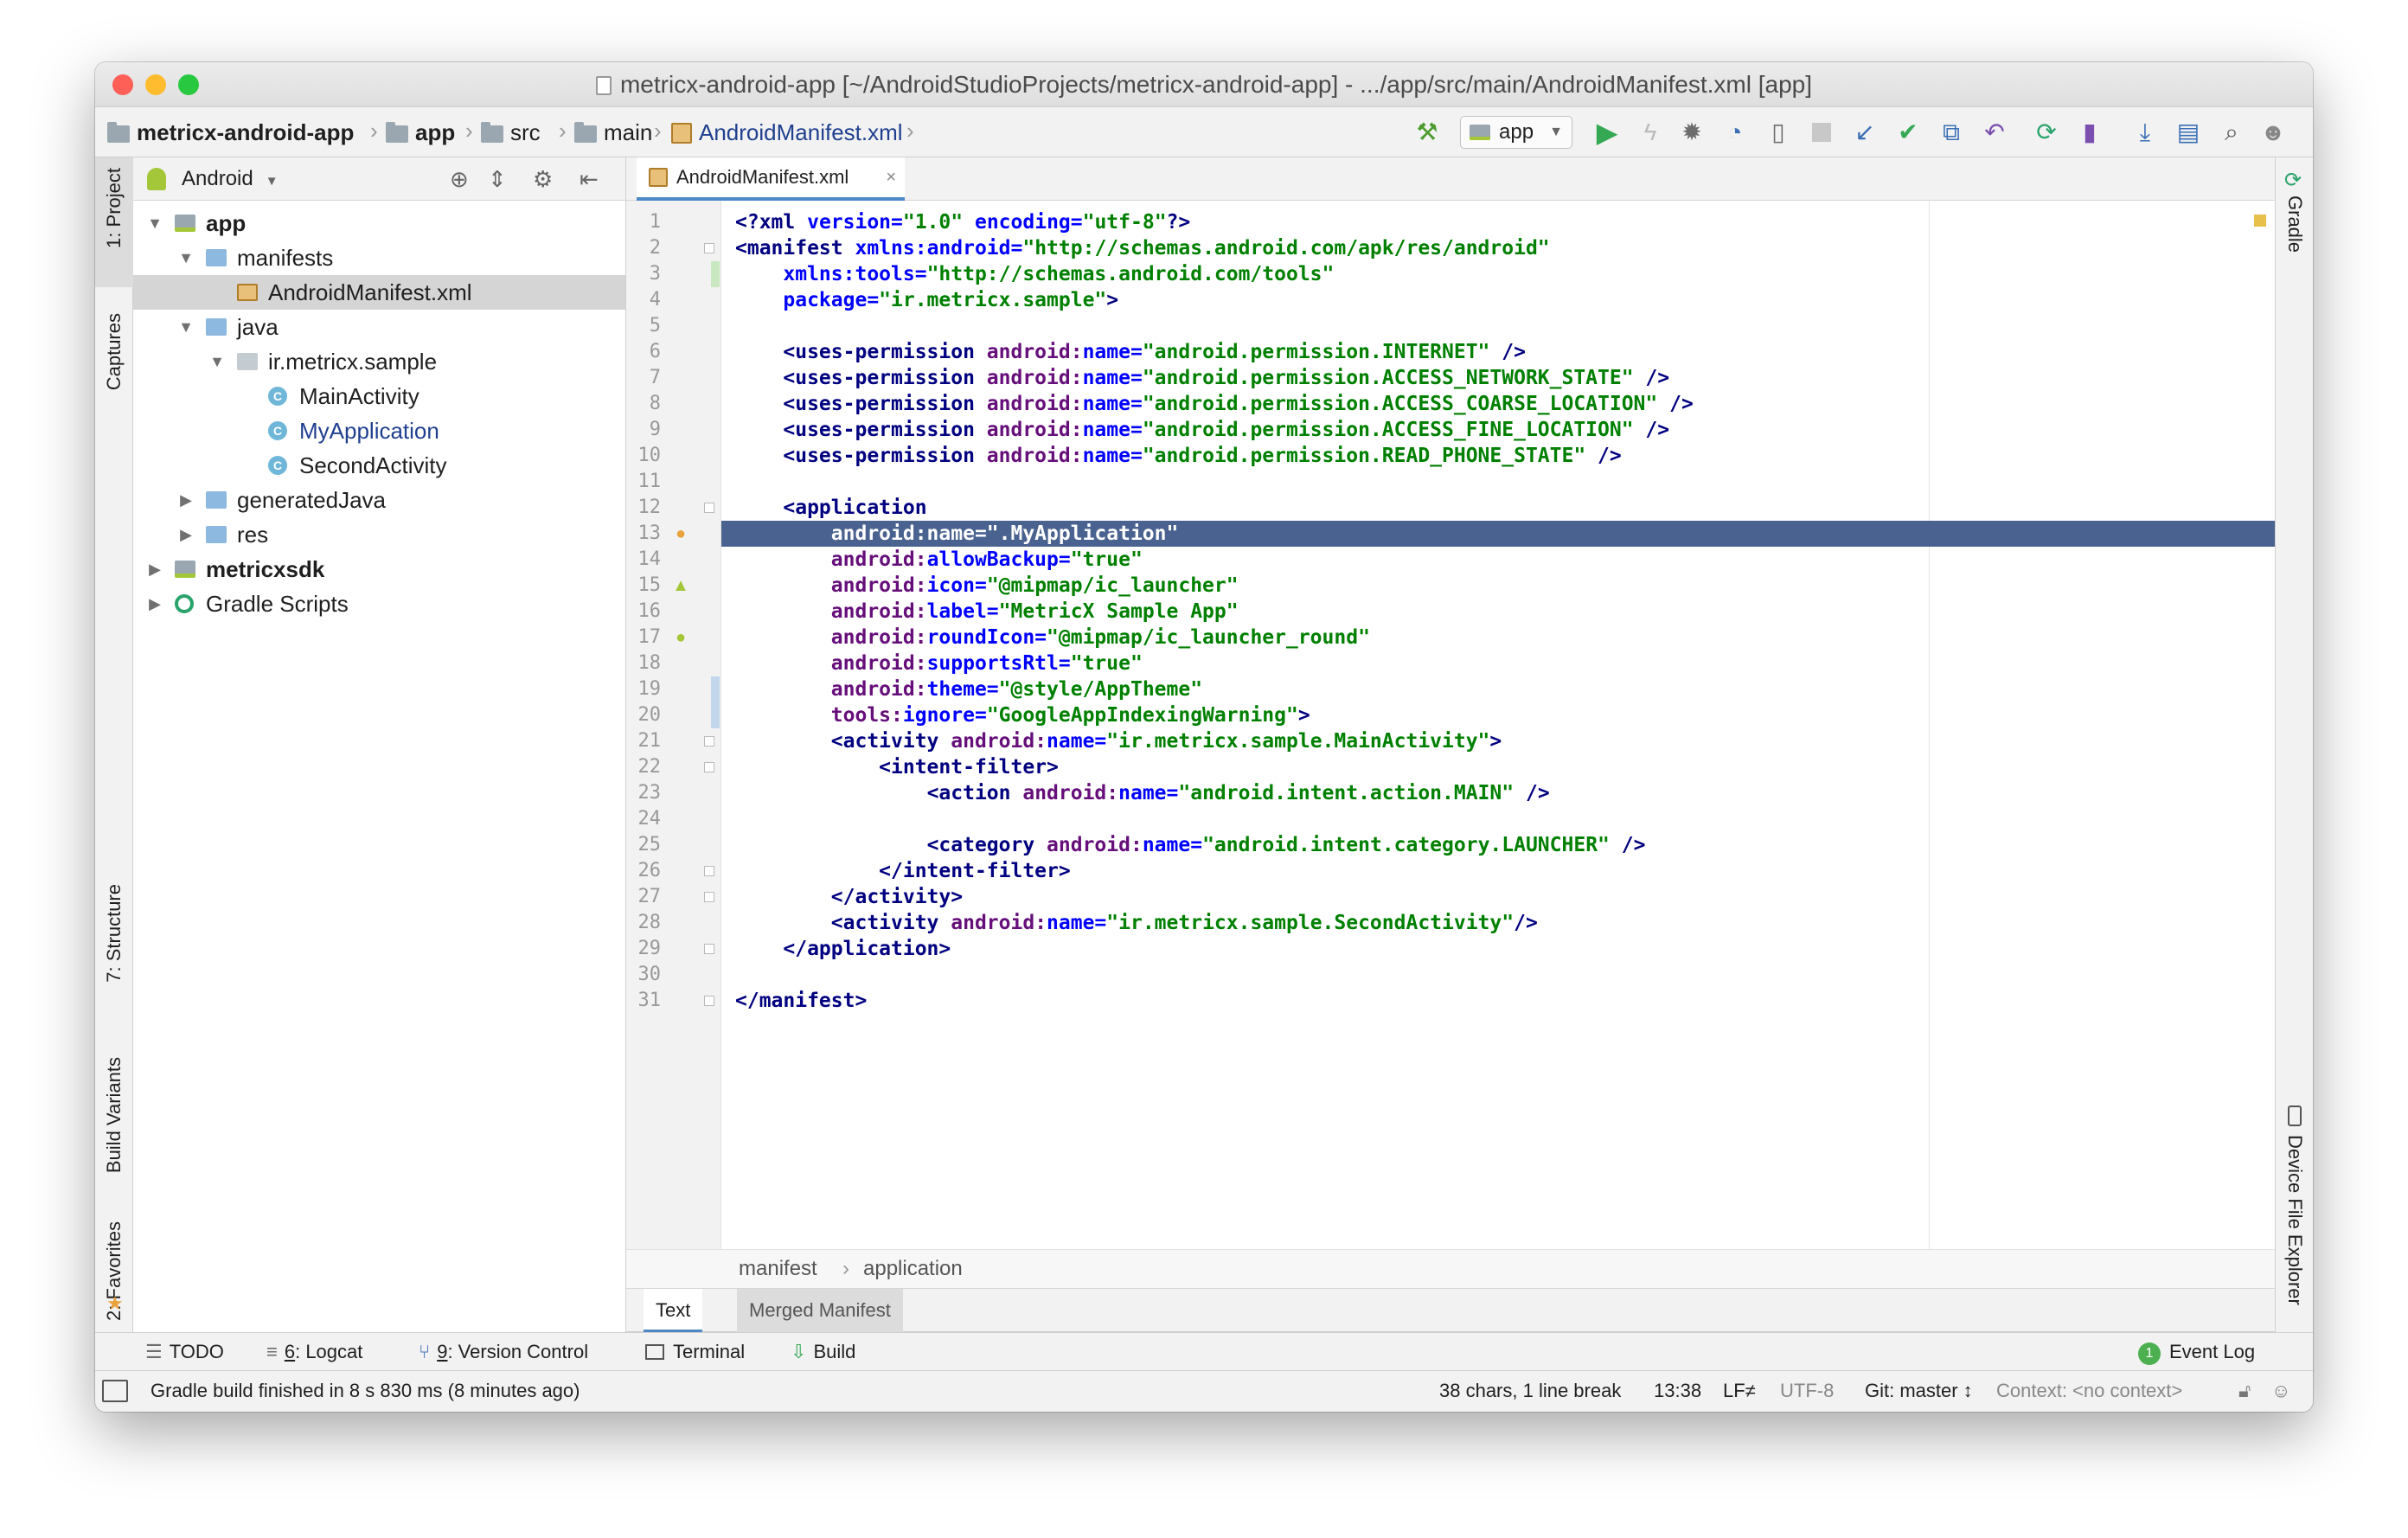  What do you see at coordinates (680, 533) in the screenshot?
I see `intention-bulb-icon: ●` at bounding box center [680, 533].